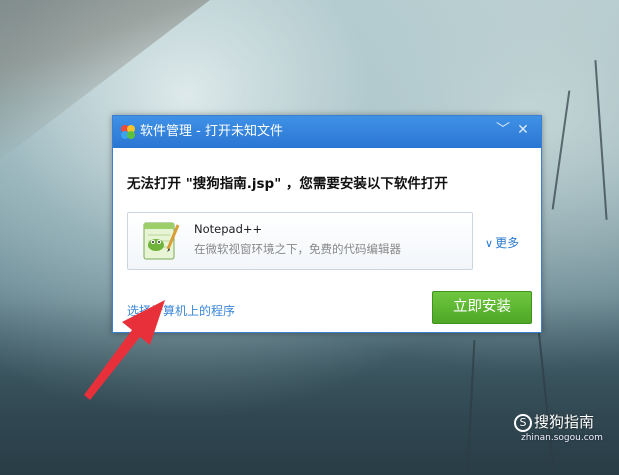 This screenshot has height=475, width=619. I want to click on notepad-plus-plus-icon, so click(161, 241).